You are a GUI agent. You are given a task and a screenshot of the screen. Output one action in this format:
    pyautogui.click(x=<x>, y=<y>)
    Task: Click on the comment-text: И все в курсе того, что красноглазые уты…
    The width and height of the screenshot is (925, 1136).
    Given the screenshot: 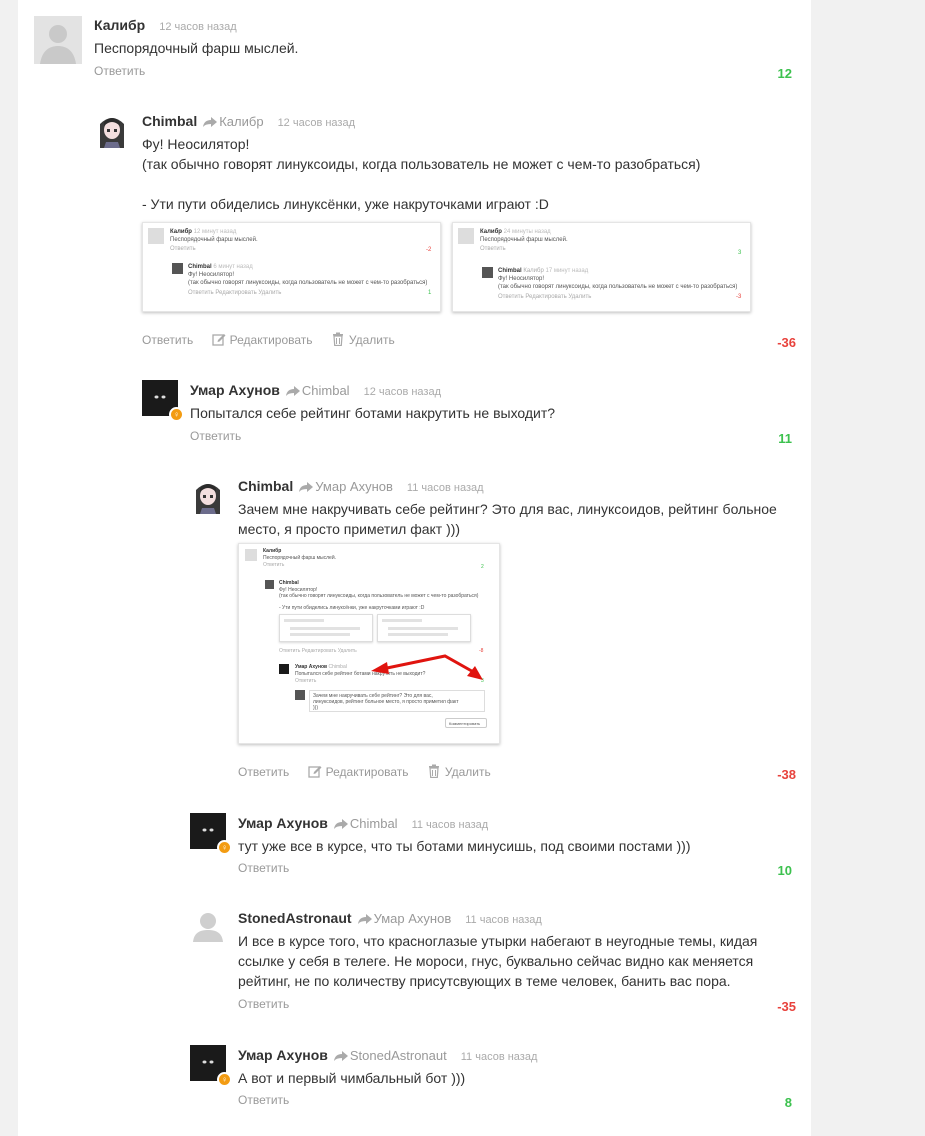 What is the action you would take?
    pyautogui.click(x=498, y=961)
    